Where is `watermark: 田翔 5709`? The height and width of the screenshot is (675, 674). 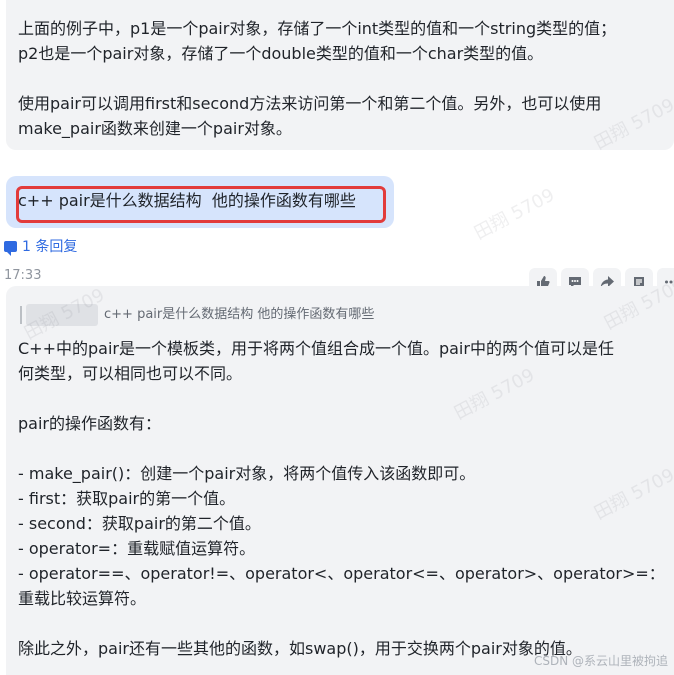 watermark: 田翔 5709 is located at coordinates (514, 214).